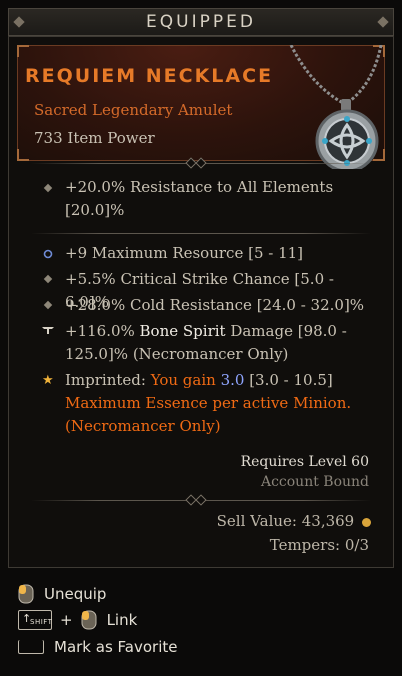 The width and height of the screenshot is (402, 676). What do you see at coordinates (314, 482) in the screenshot?
I see `account-bound: Account Bound` at bounding box center [314, 482].